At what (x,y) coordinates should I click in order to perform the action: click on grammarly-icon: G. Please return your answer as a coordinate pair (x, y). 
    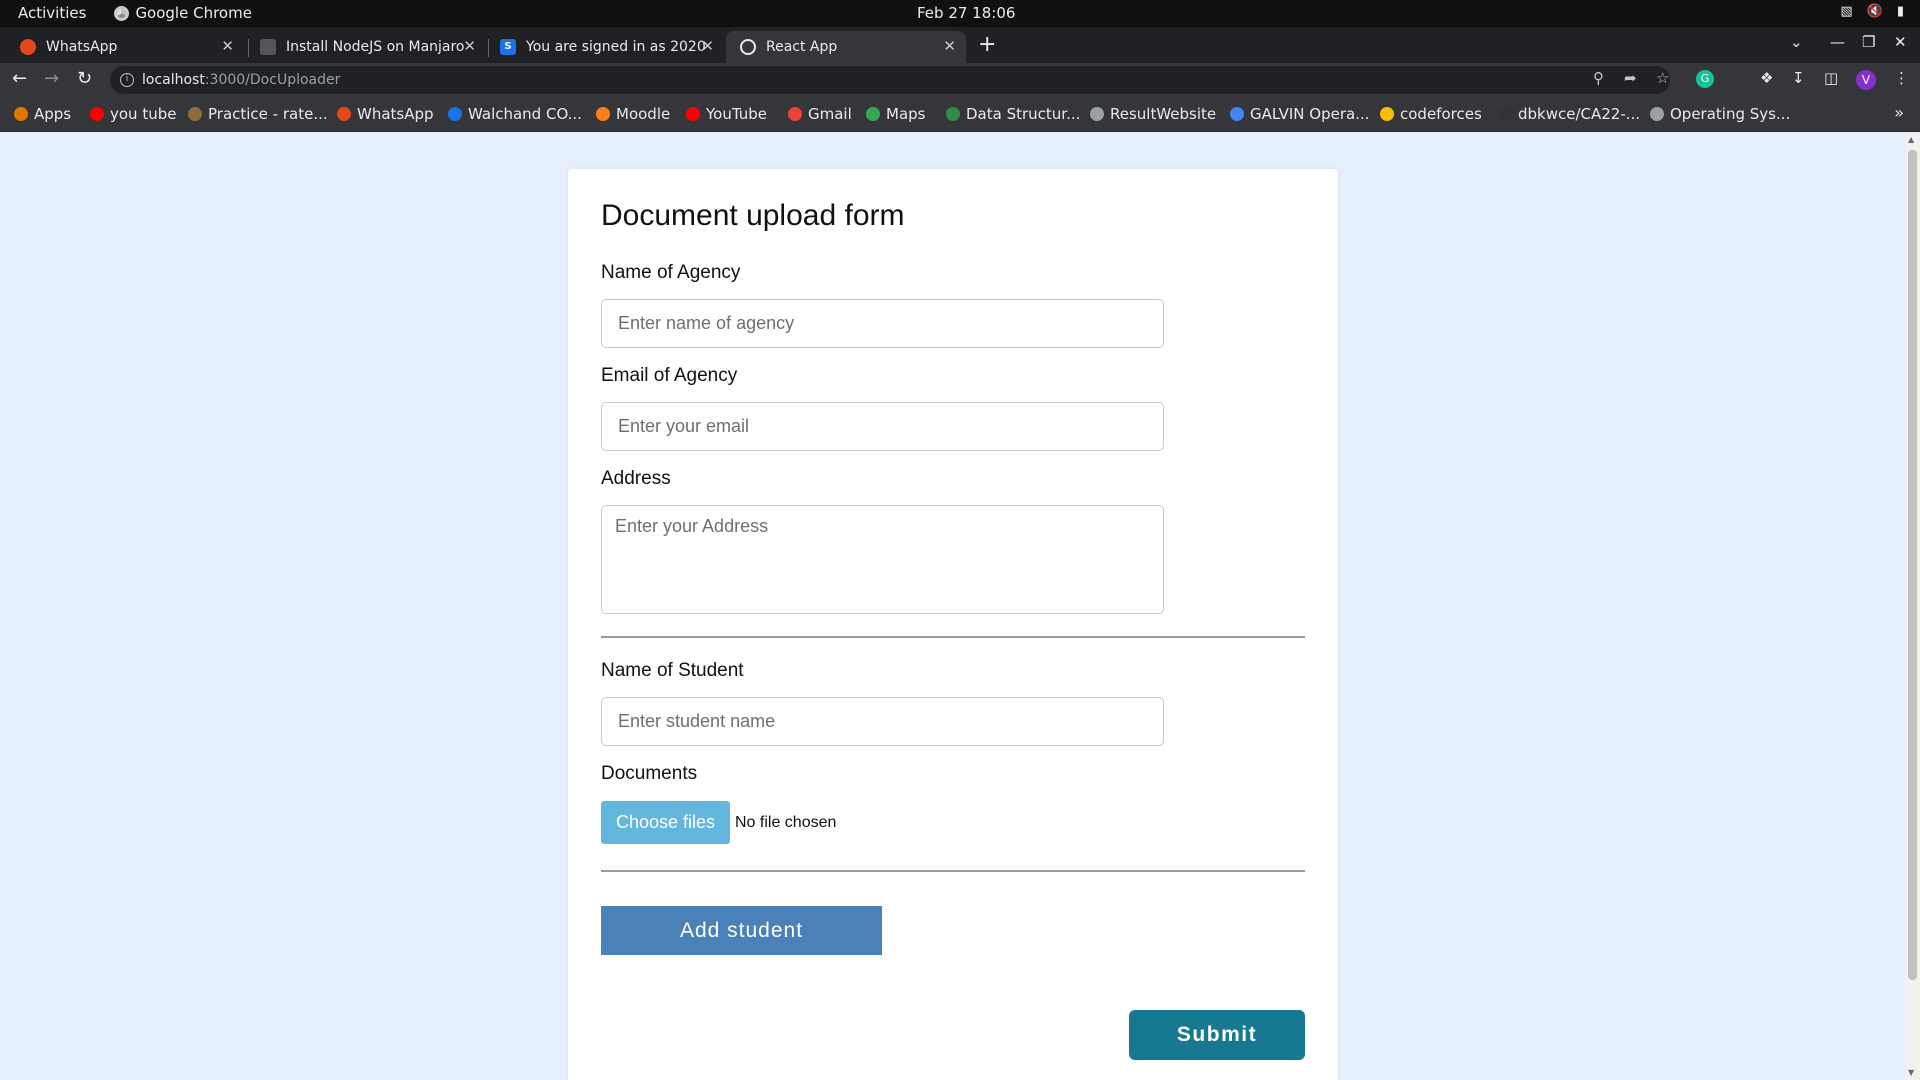
    Looking at the image, I should click on (1705, 79).